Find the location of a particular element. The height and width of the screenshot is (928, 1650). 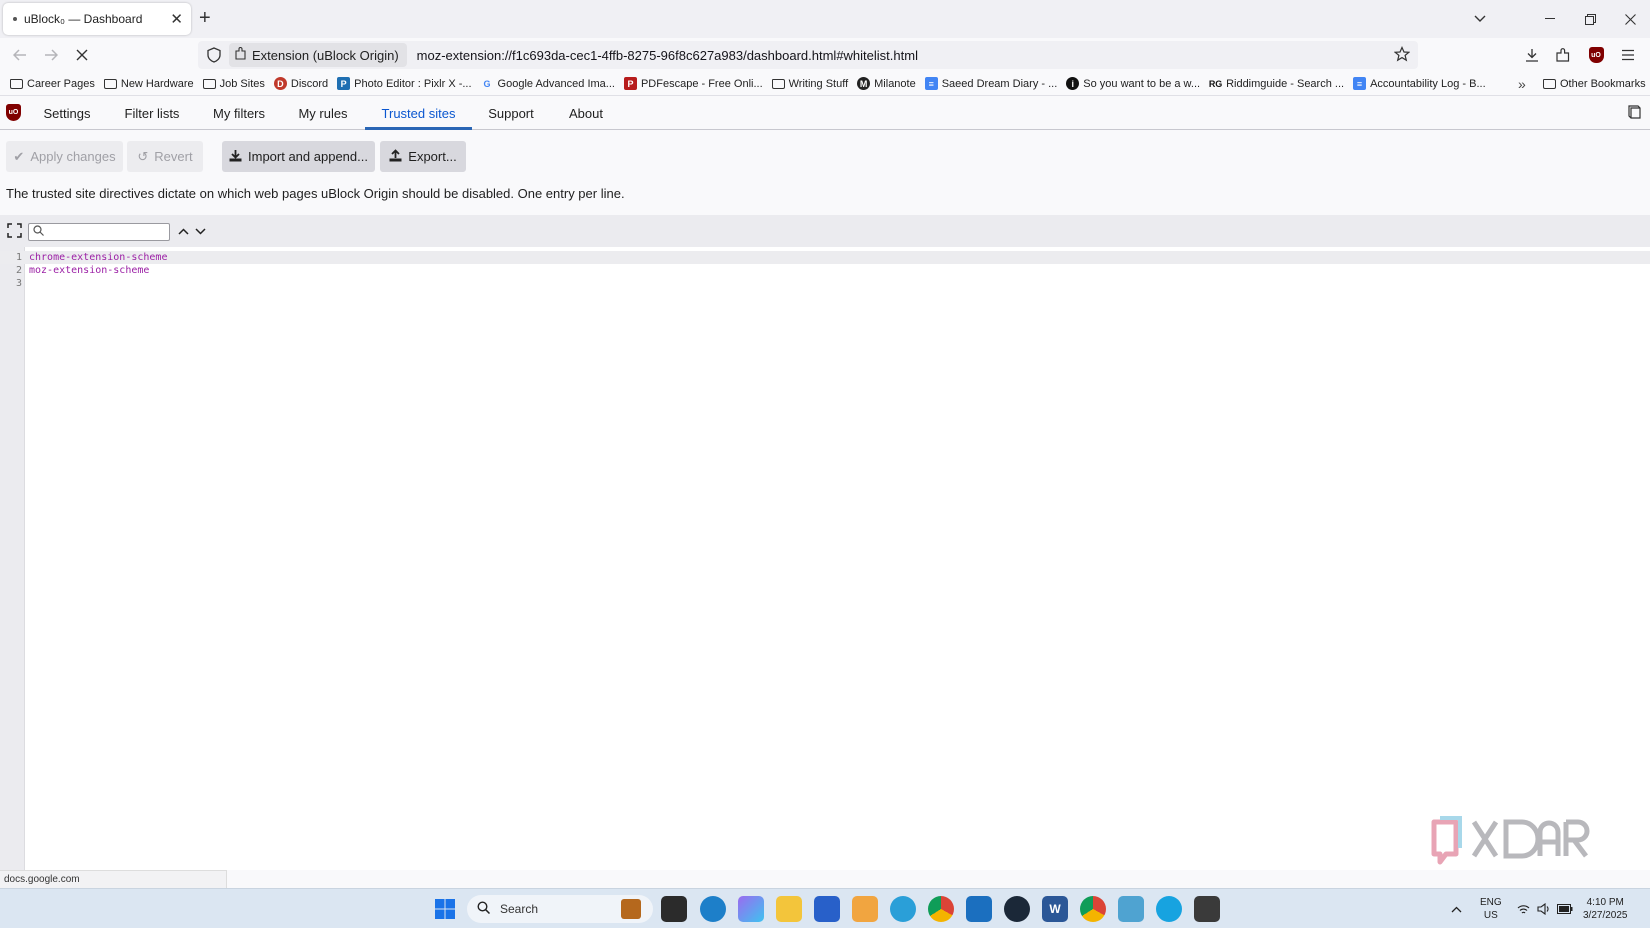

close-tab-icon: ✕ is located at coordinates (176, 19).